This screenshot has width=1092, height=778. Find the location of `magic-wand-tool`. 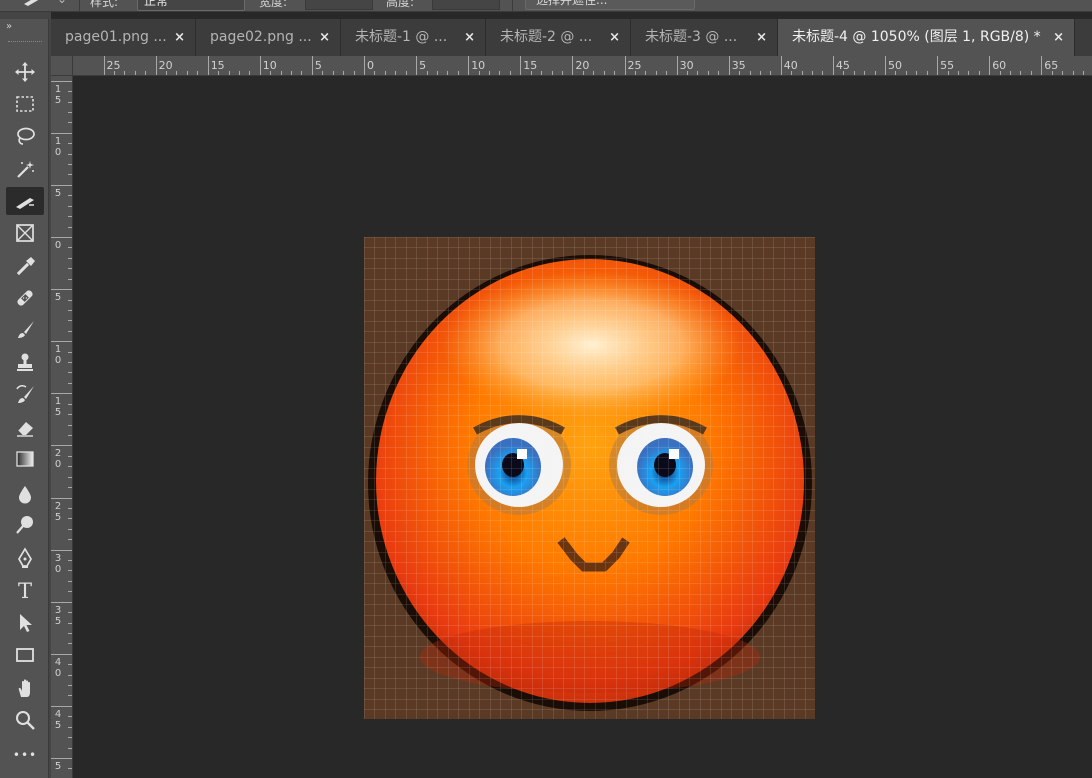

magic-wand-tool is located at coordinates (25, 169).